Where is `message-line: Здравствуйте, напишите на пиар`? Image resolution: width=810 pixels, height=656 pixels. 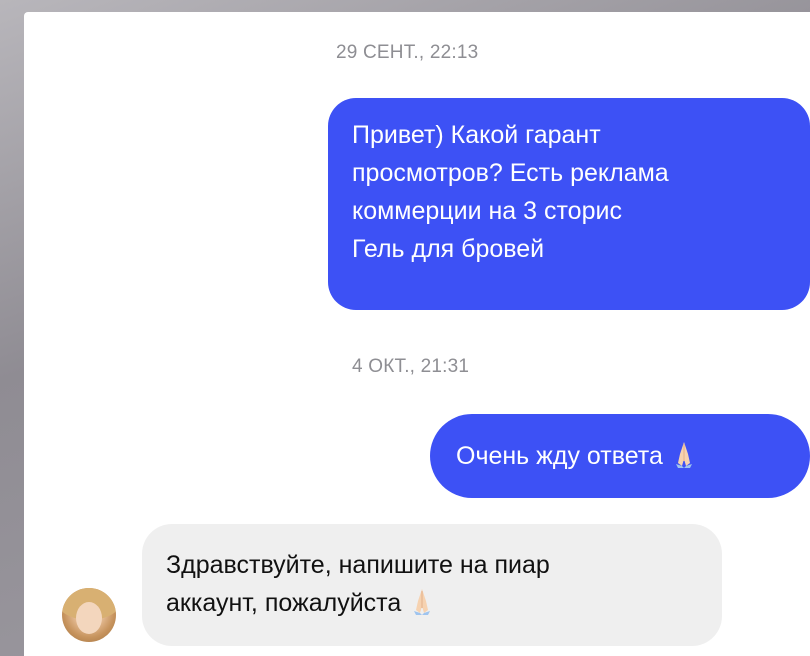
message-line: Здравствуйте, напишите на пиар is located at coordinates (358, 565).